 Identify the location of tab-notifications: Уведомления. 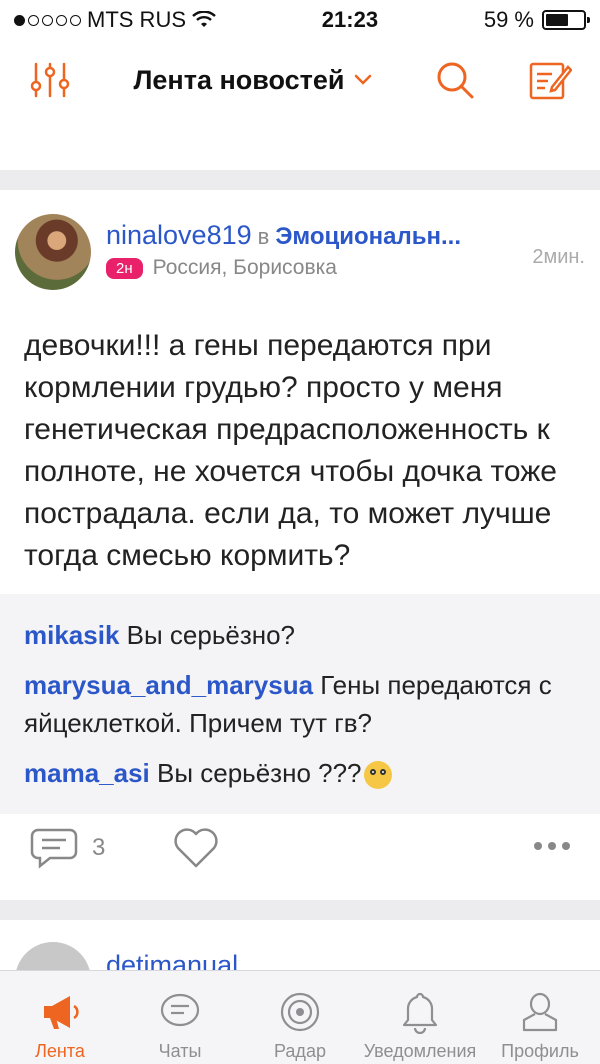
(420, 1017).